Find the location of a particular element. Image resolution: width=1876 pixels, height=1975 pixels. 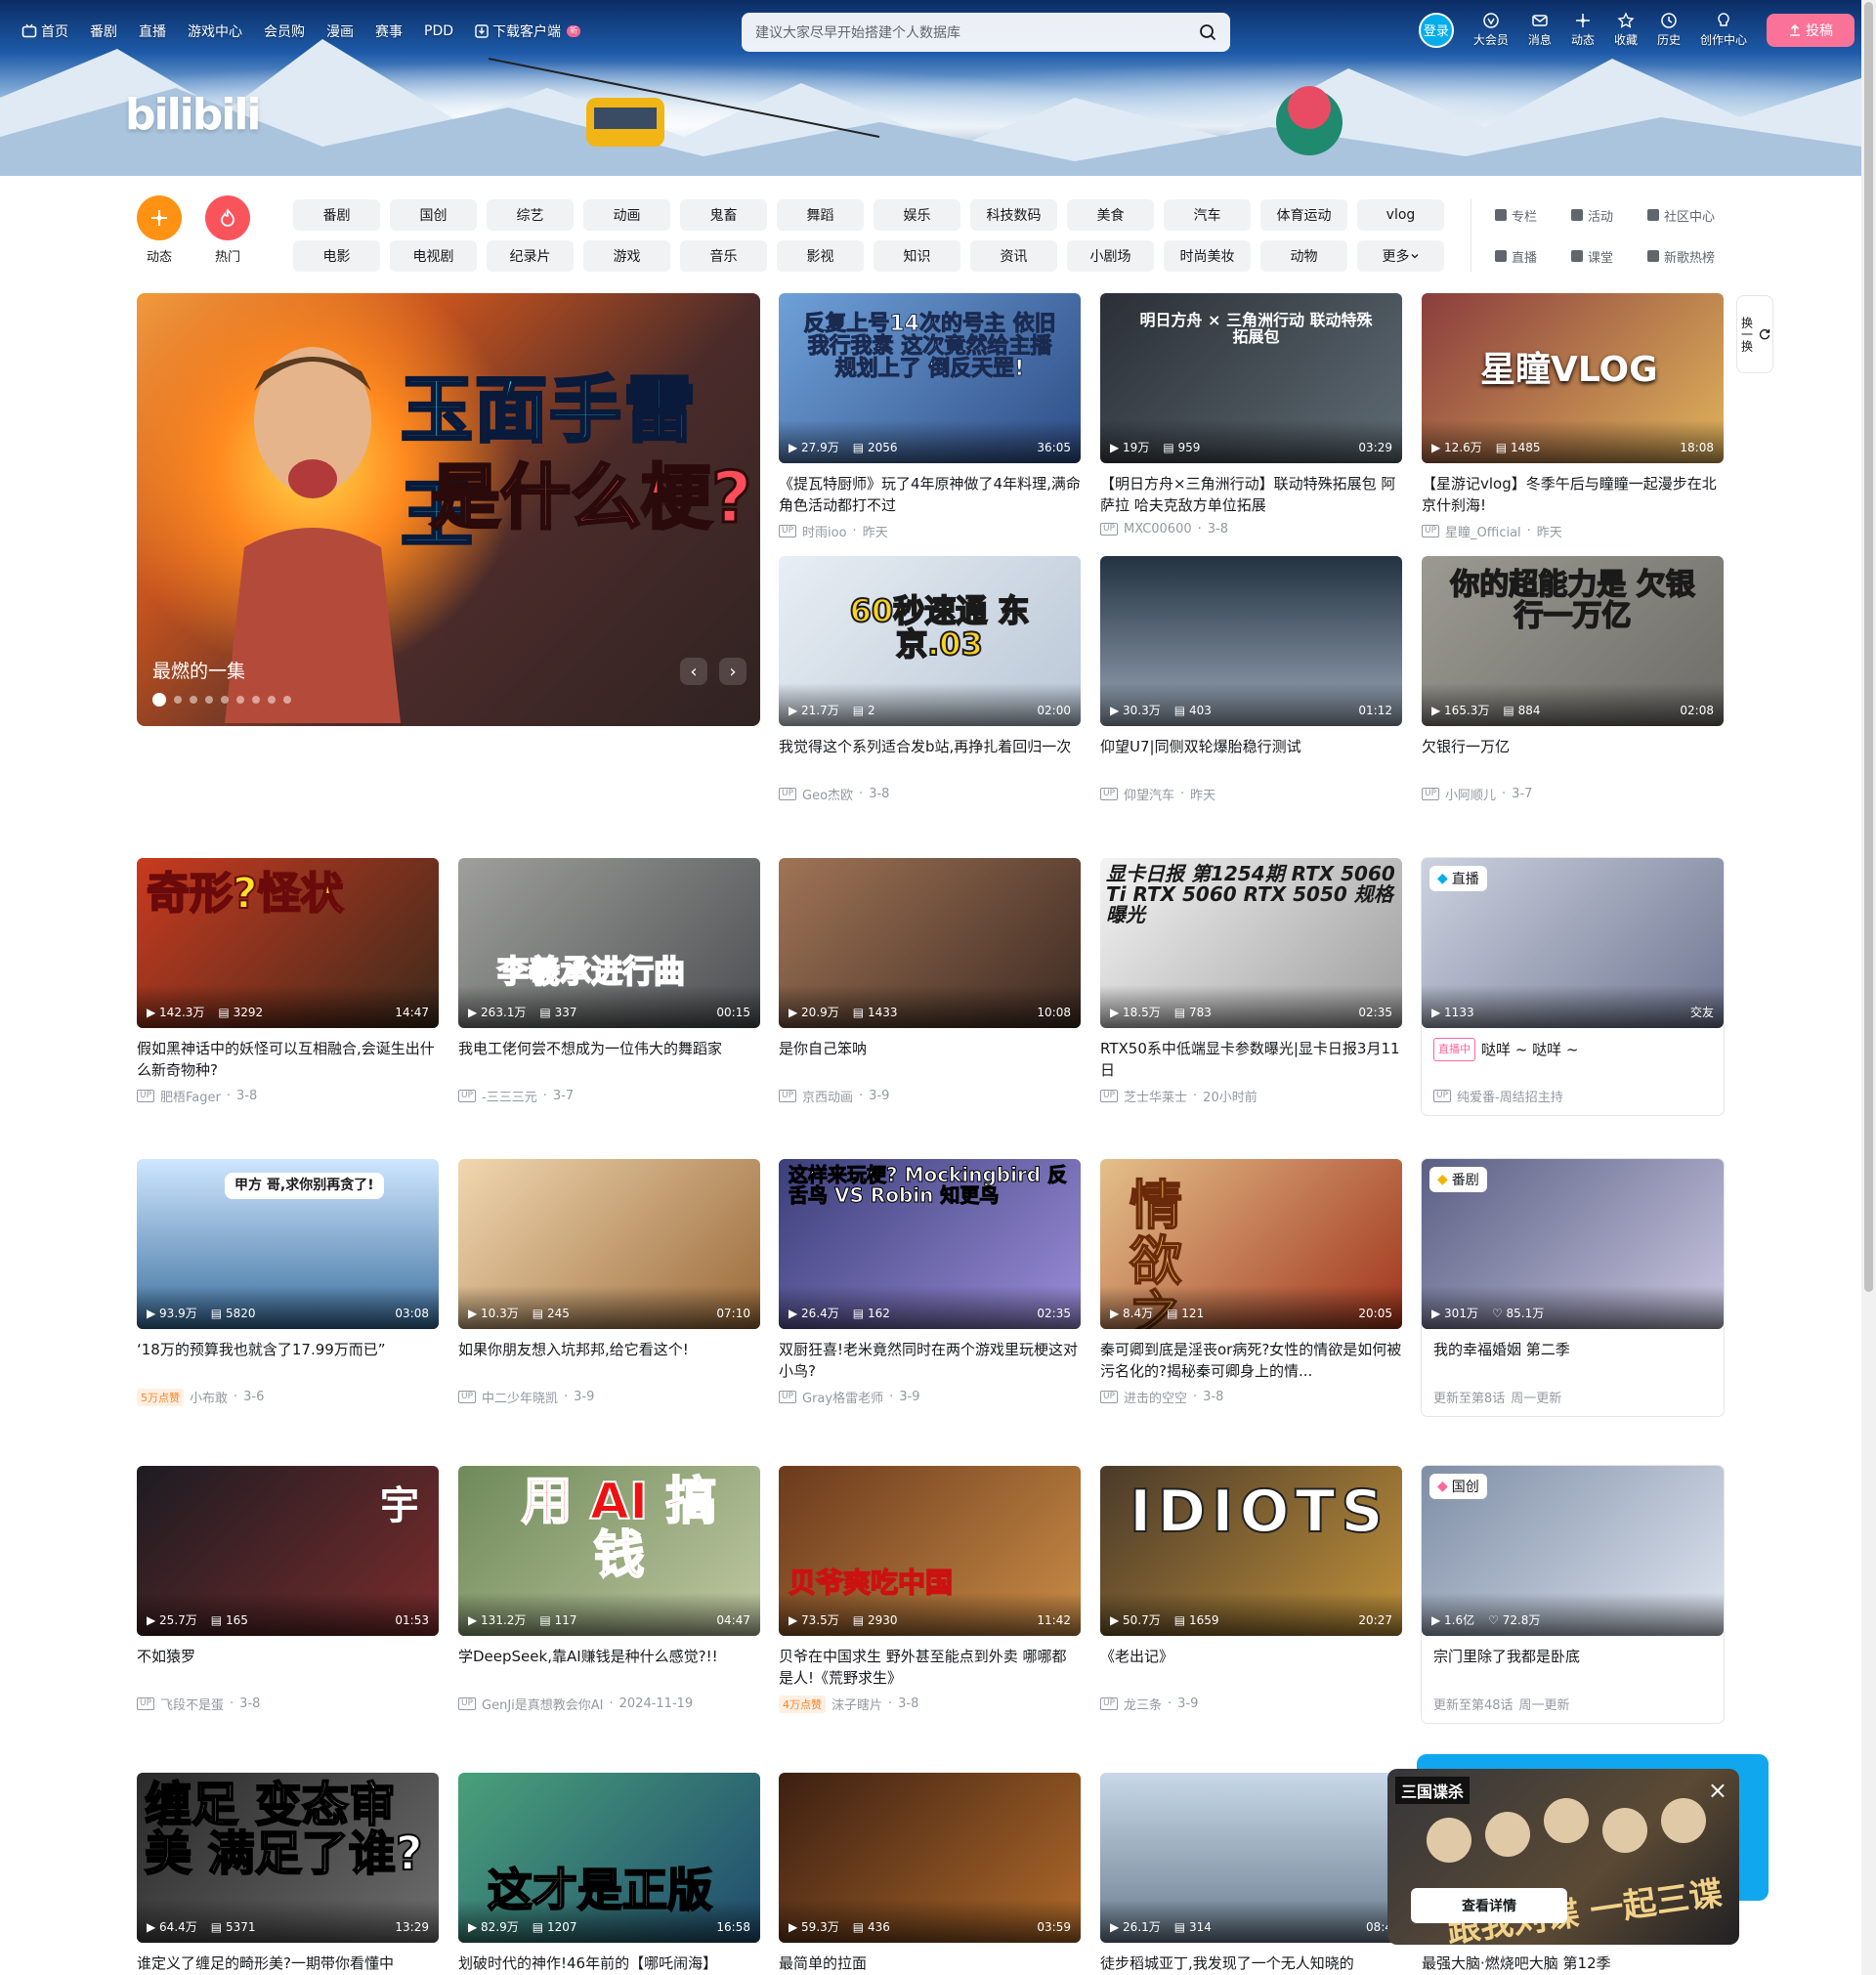

video-title: 《老出记》 is located at coordinates (1251, 1668).